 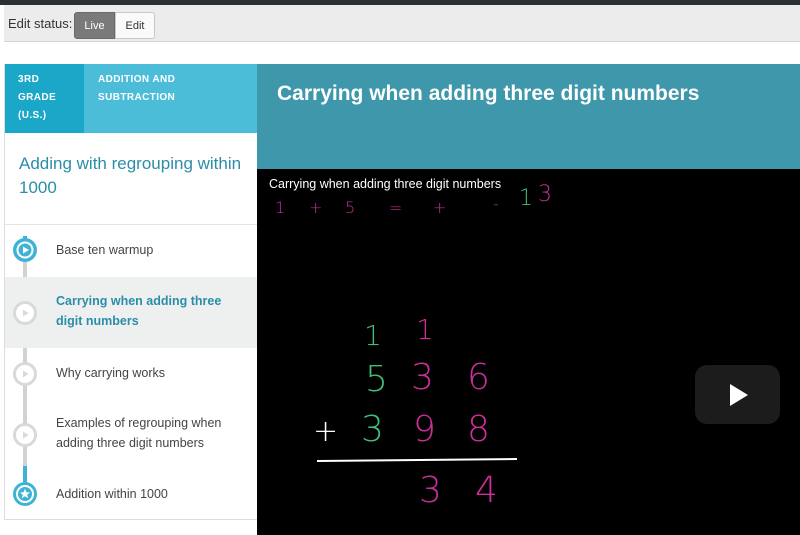 What do you see at coordinates (105, 250) in the screenshot?
I see `list-item-label: Base ten warmup` at bounding box center [105, 250].